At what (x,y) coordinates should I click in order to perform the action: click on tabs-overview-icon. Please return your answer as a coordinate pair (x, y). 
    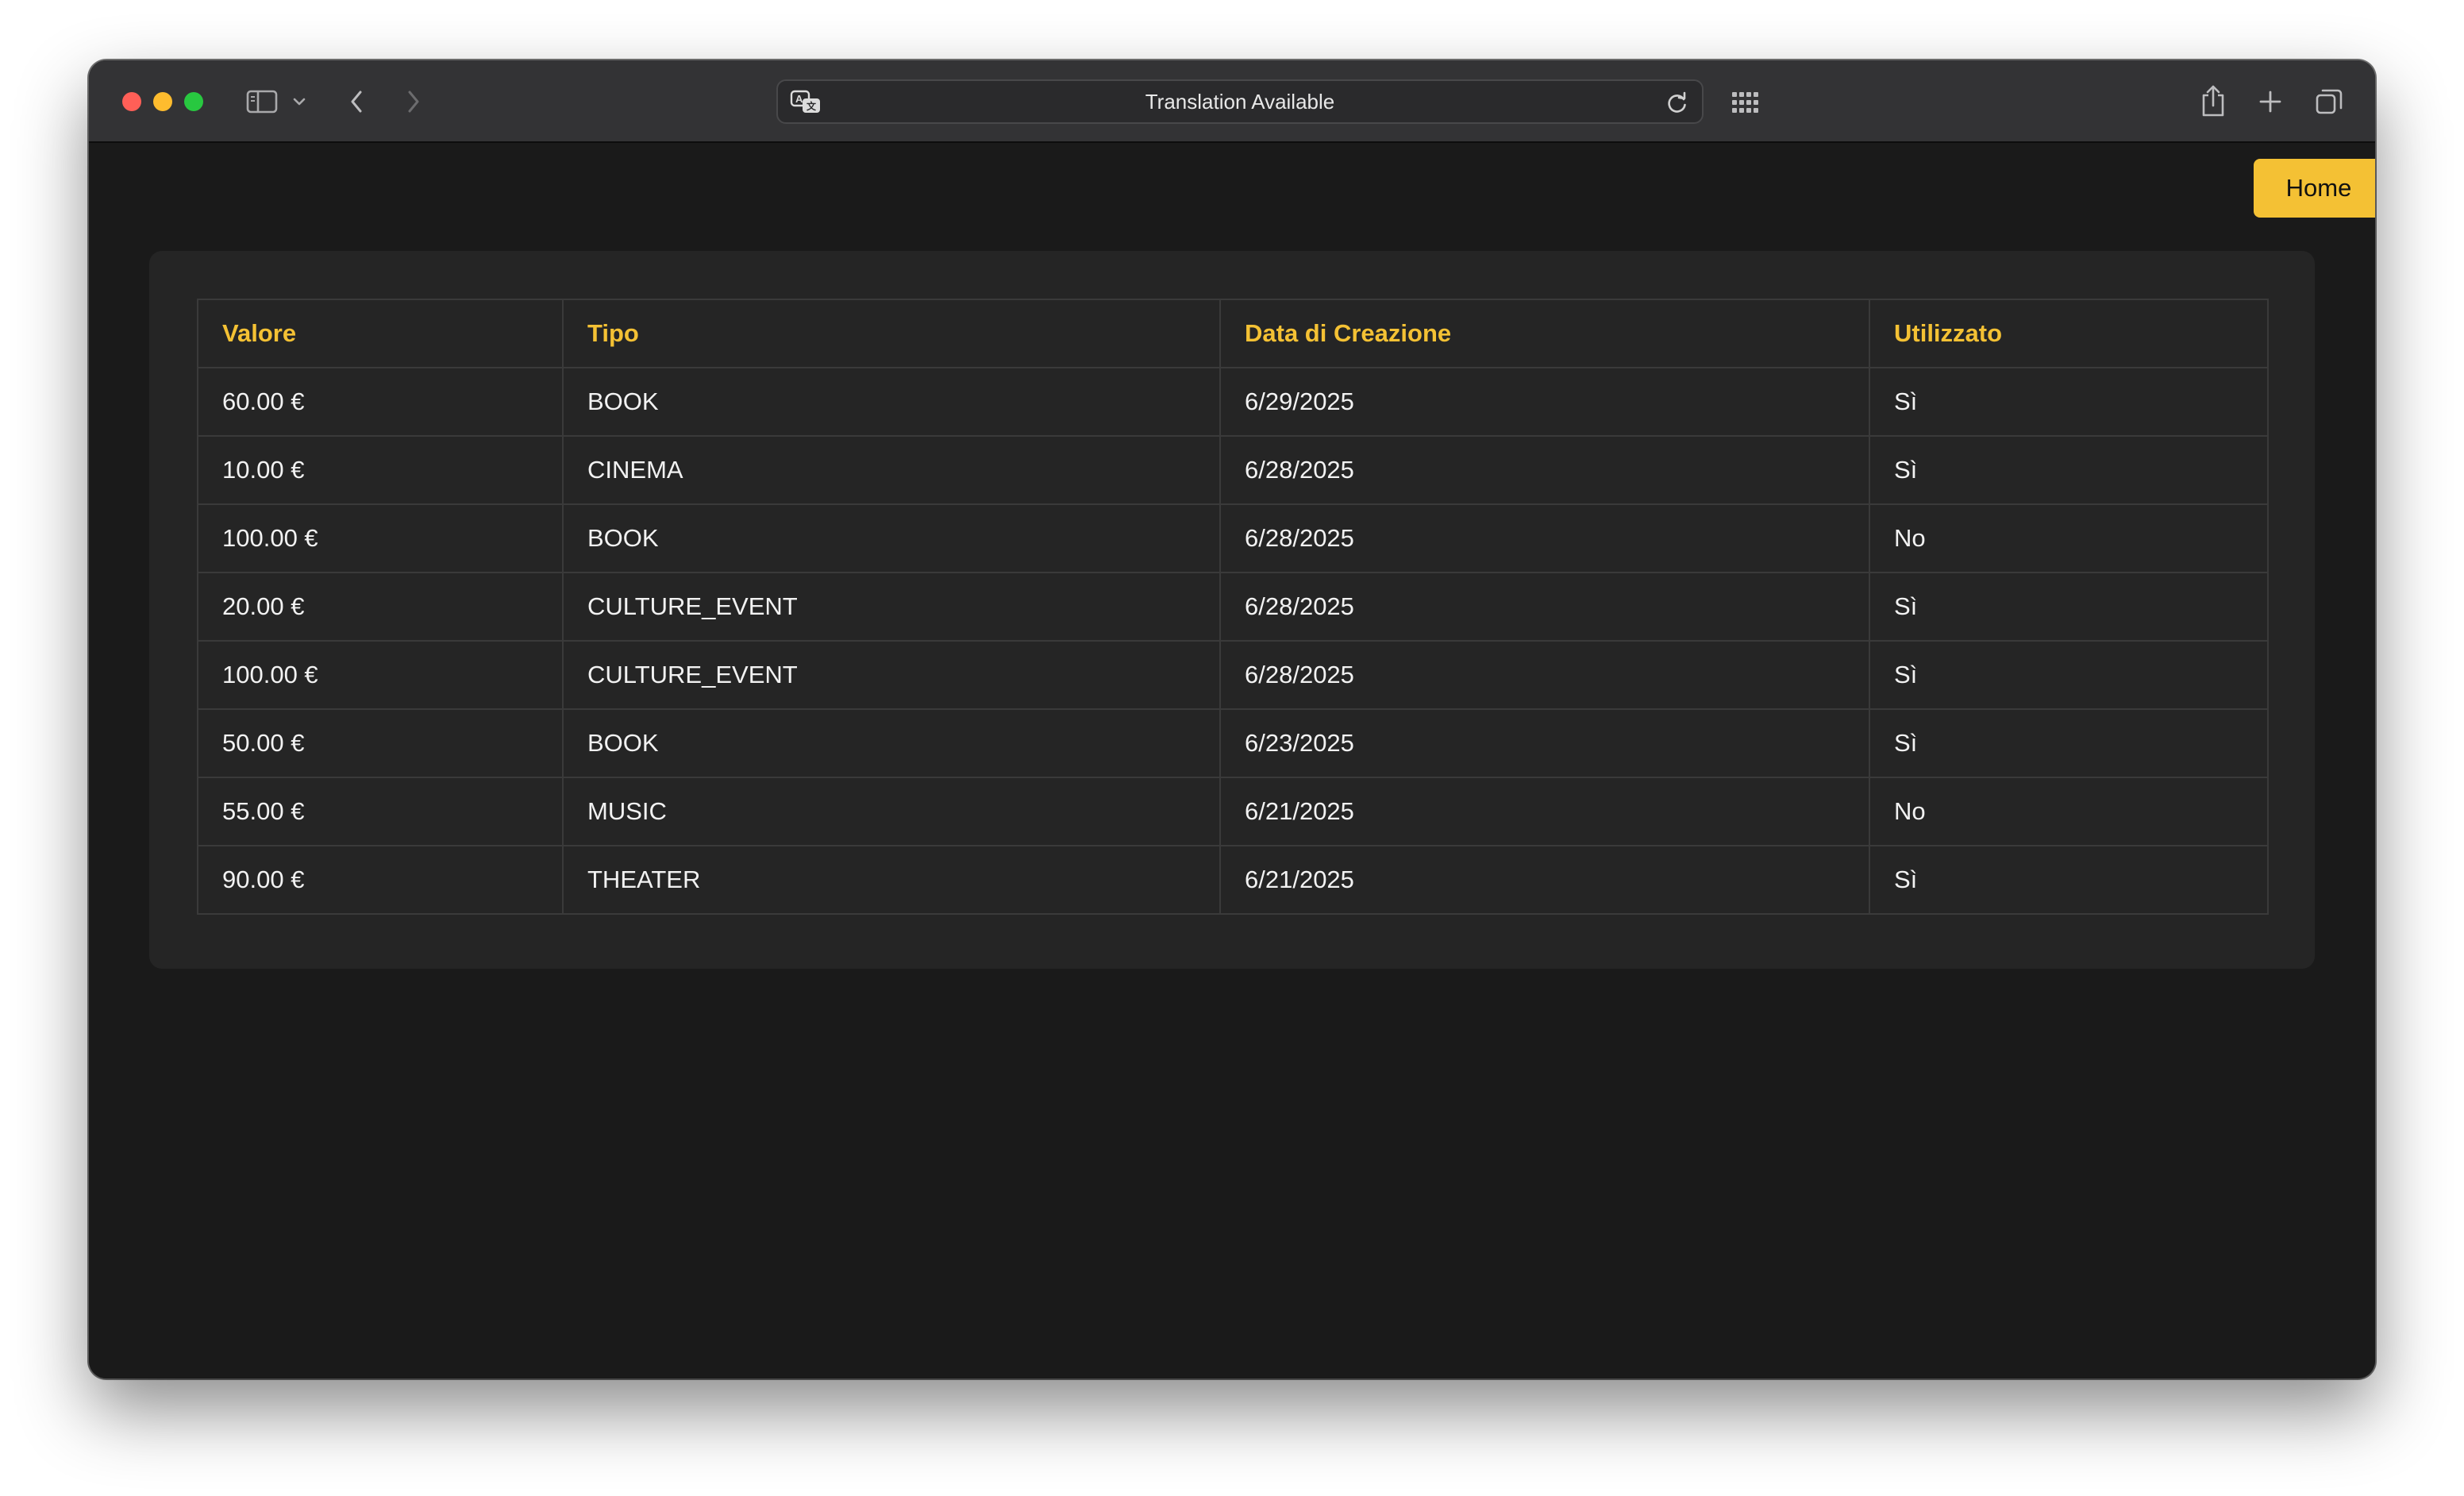
    Looking at the image, I should click on (2329, 102).